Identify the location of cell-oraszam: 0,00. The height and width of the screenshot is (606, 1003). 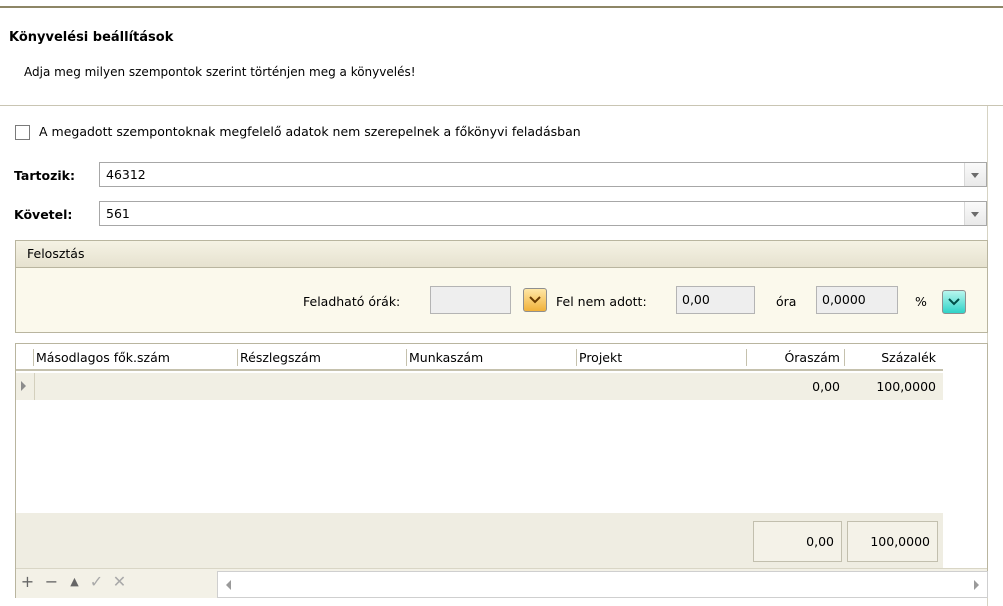
(800, 386).